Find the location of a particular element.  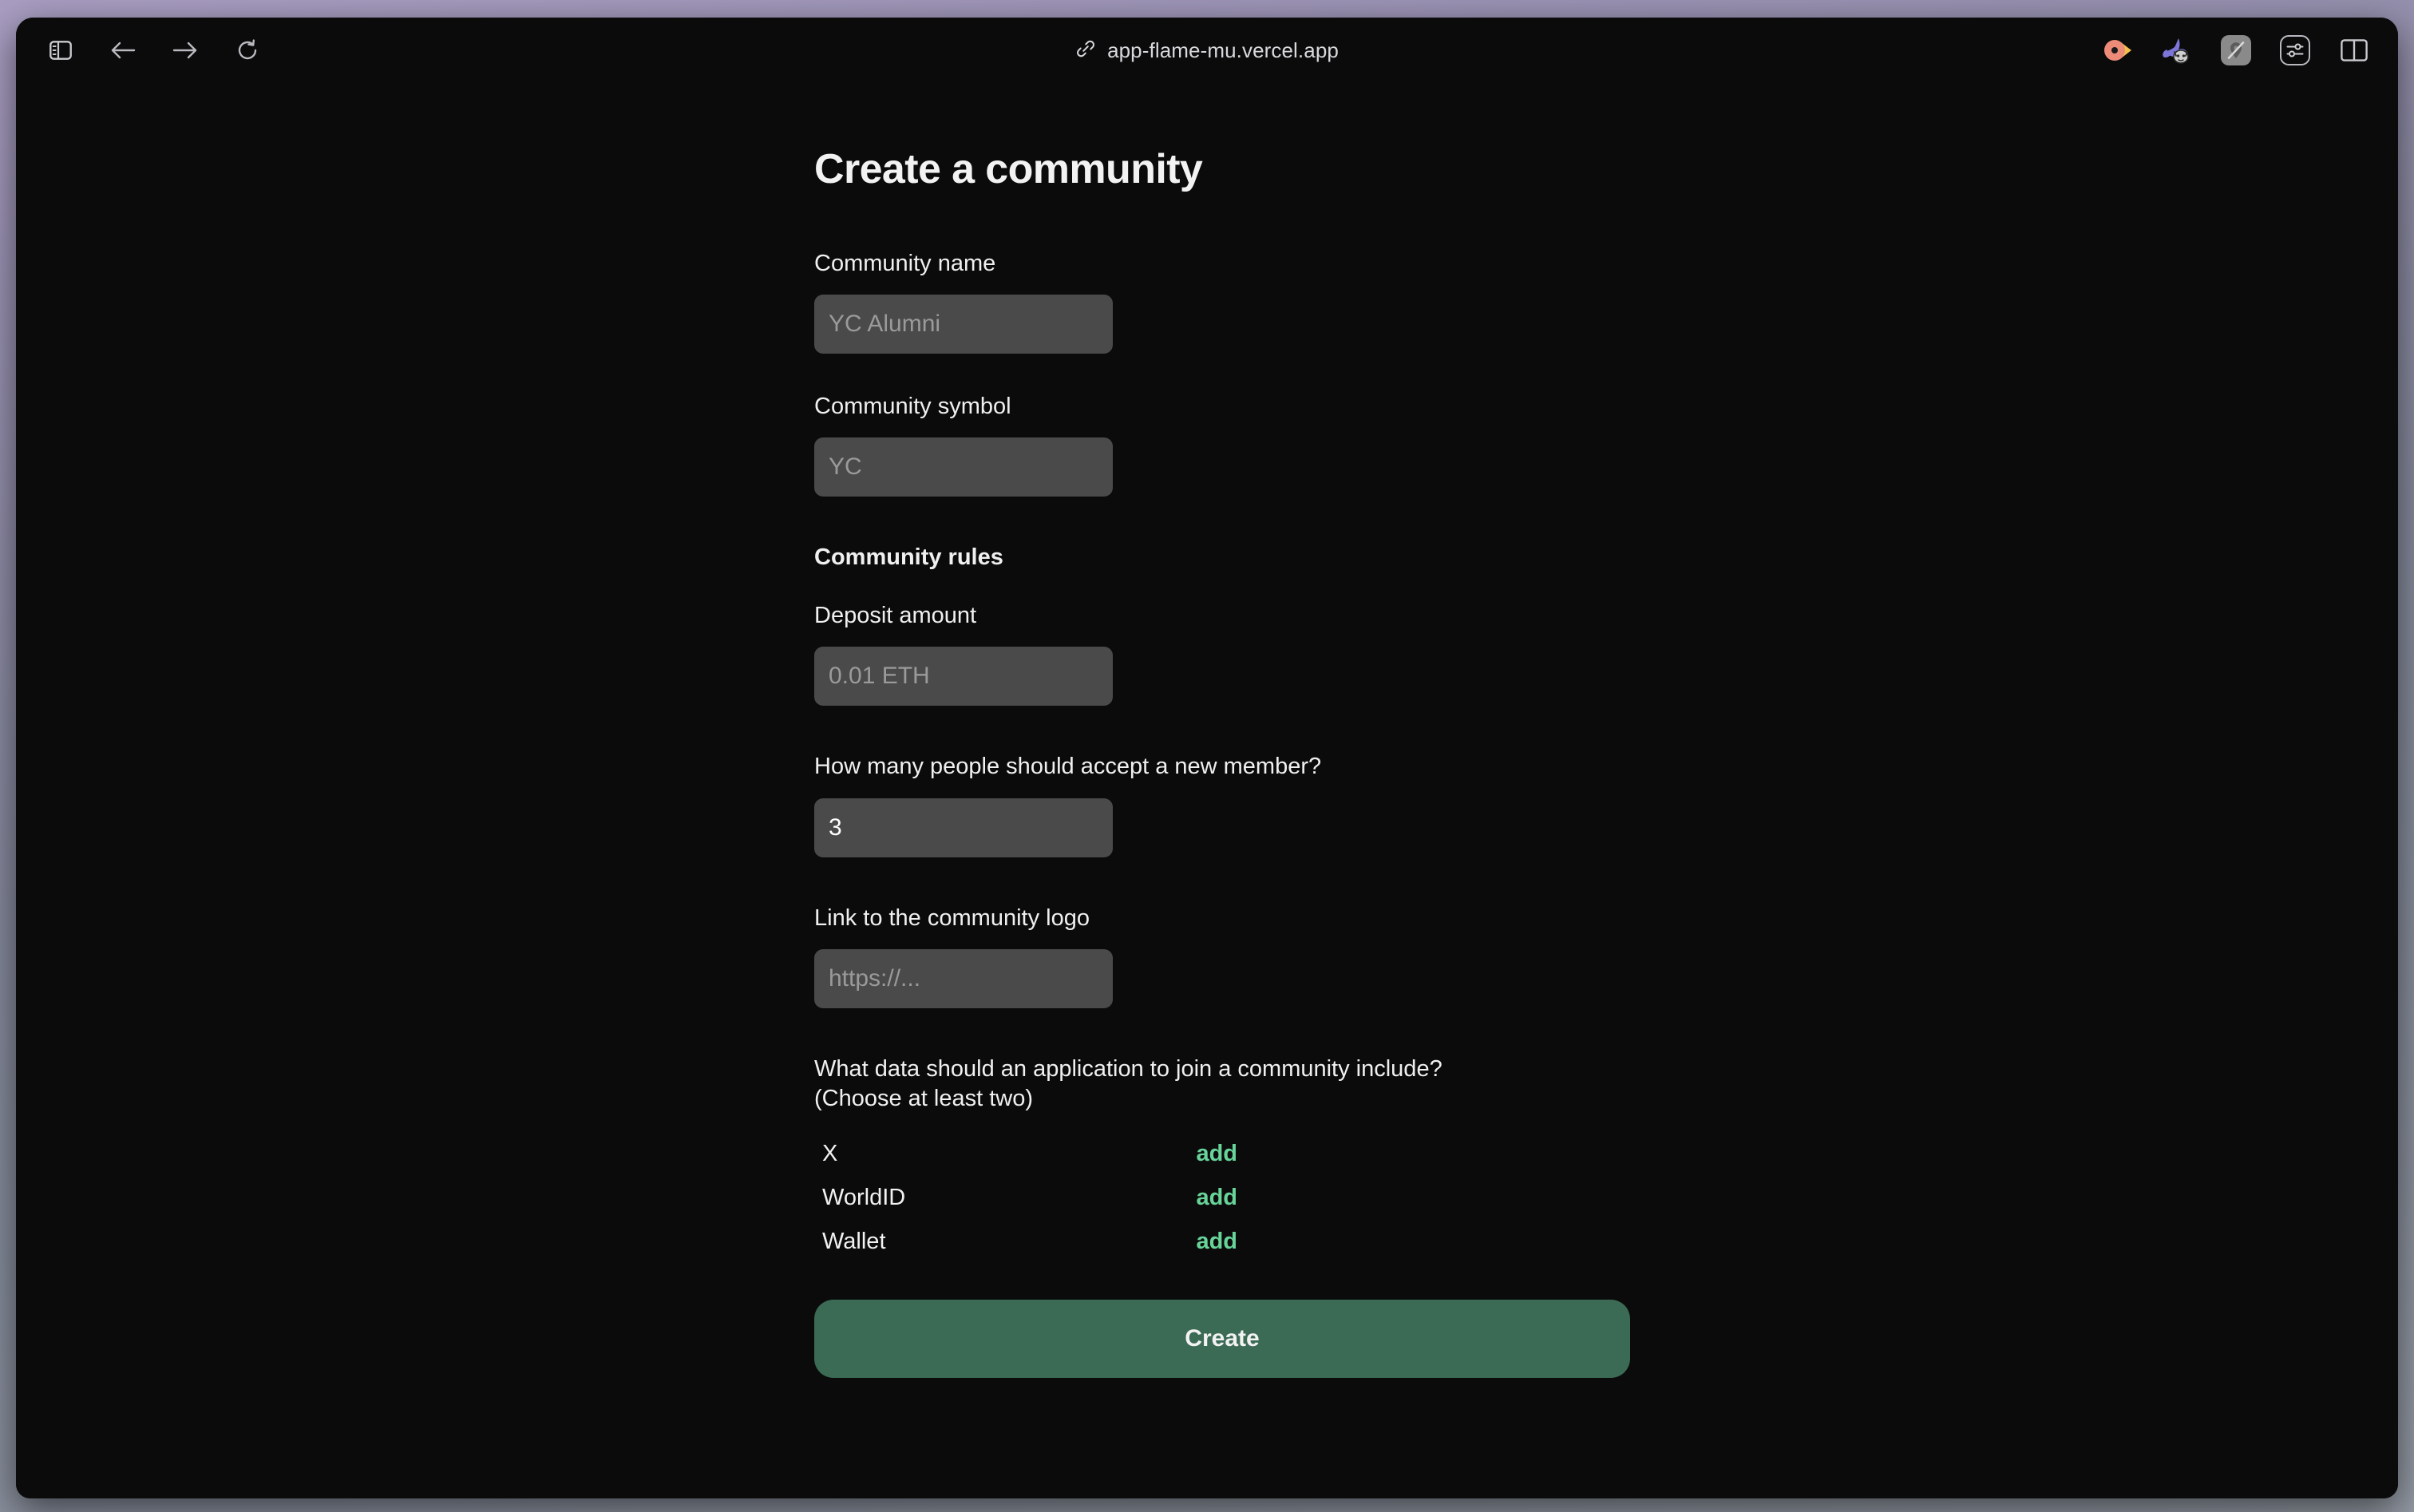

rabbit-cat-extension-icon is located at coordinates (2177, 50).